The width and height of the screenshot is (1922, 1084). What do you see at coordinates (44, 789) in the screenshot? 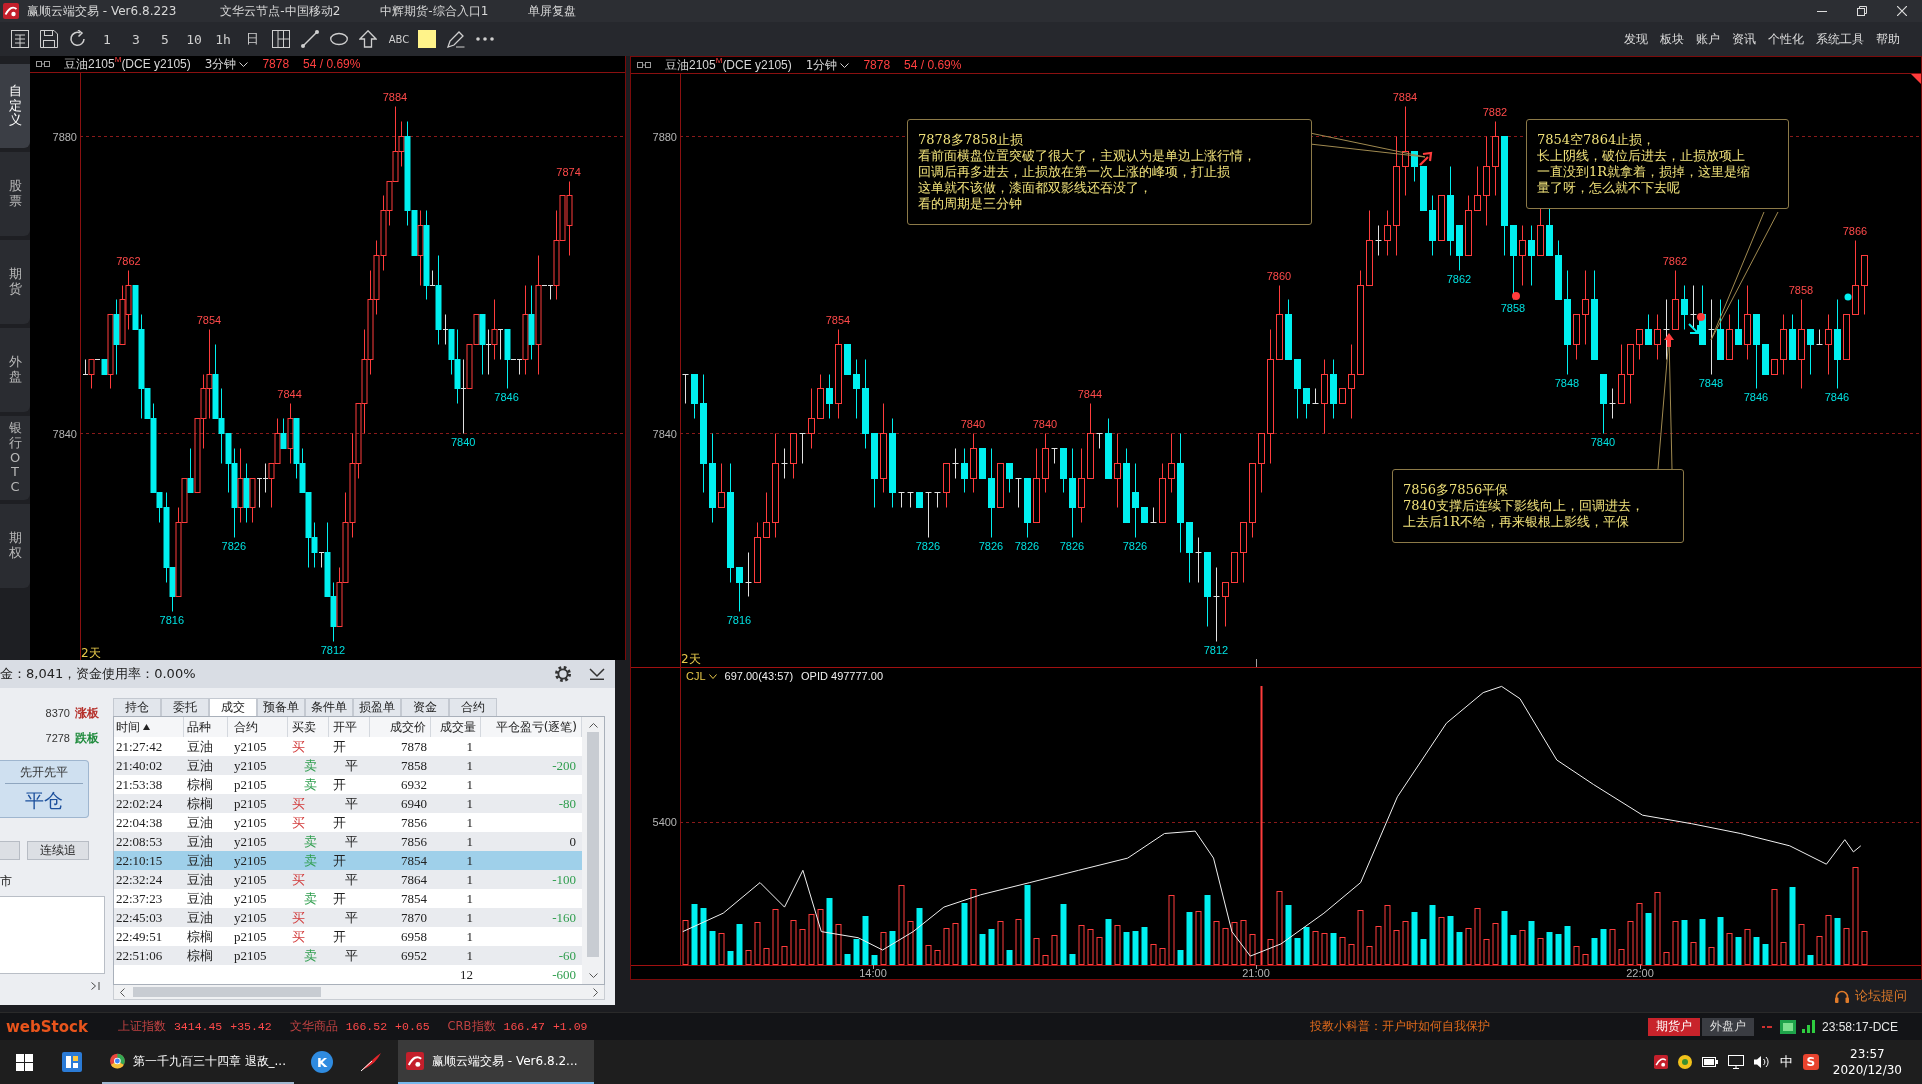
I see `close-position-button: 先开先平 平仓` at bounding box center [44, 789].